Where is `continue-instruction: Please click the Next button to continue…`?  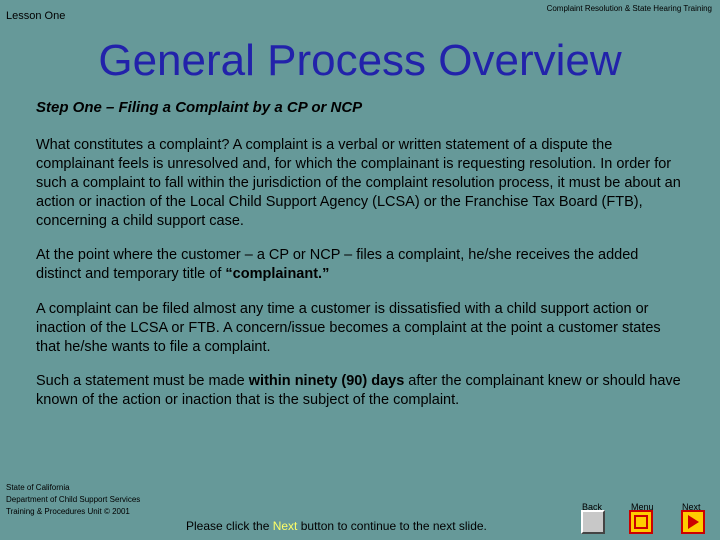
continue-instruction: Please click the Next button to continue… is located at coordinates (336, 526).